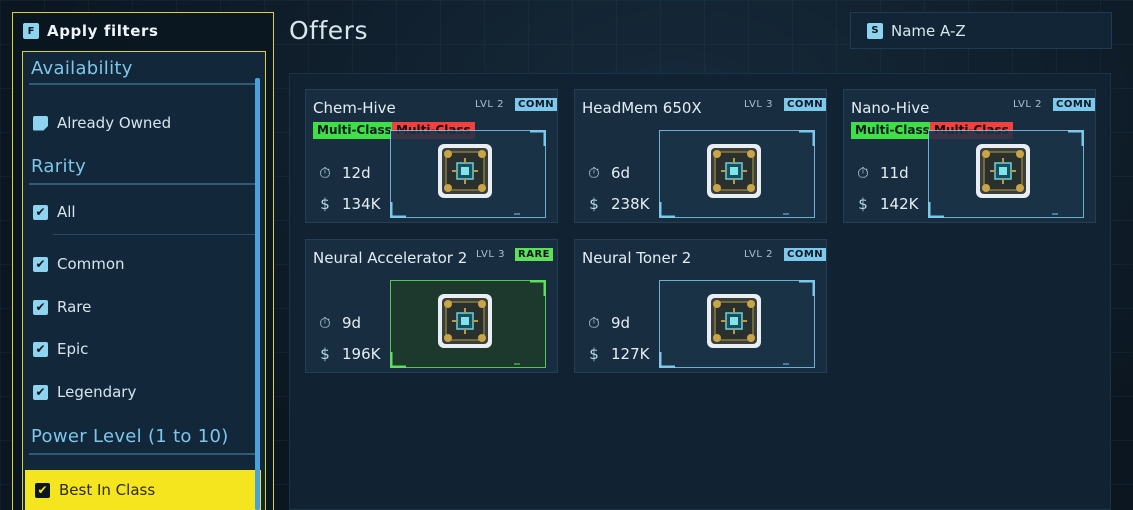 Image resolution: width=1133 pixels, height=510 pixels. I want to click on price-stat: $142K, so click(886, 204).